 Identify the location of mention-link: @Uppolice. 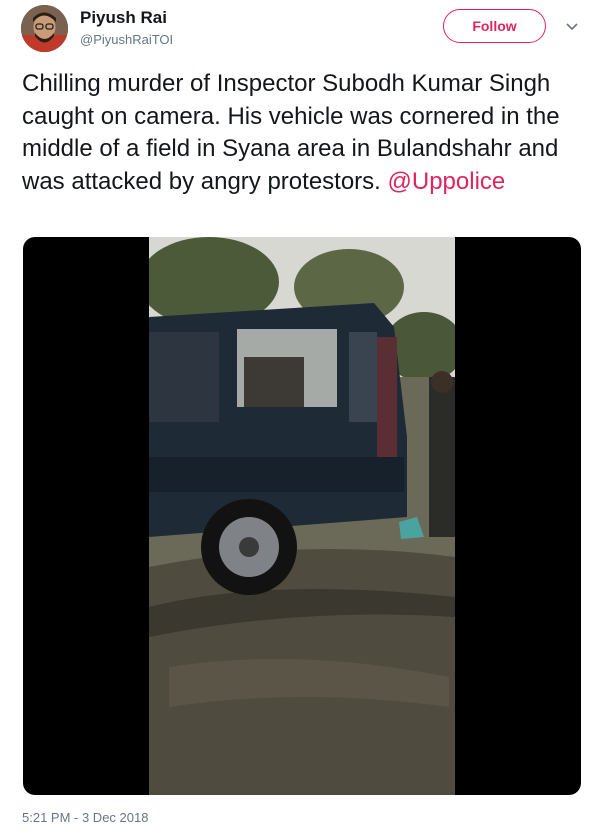
(447, 181).